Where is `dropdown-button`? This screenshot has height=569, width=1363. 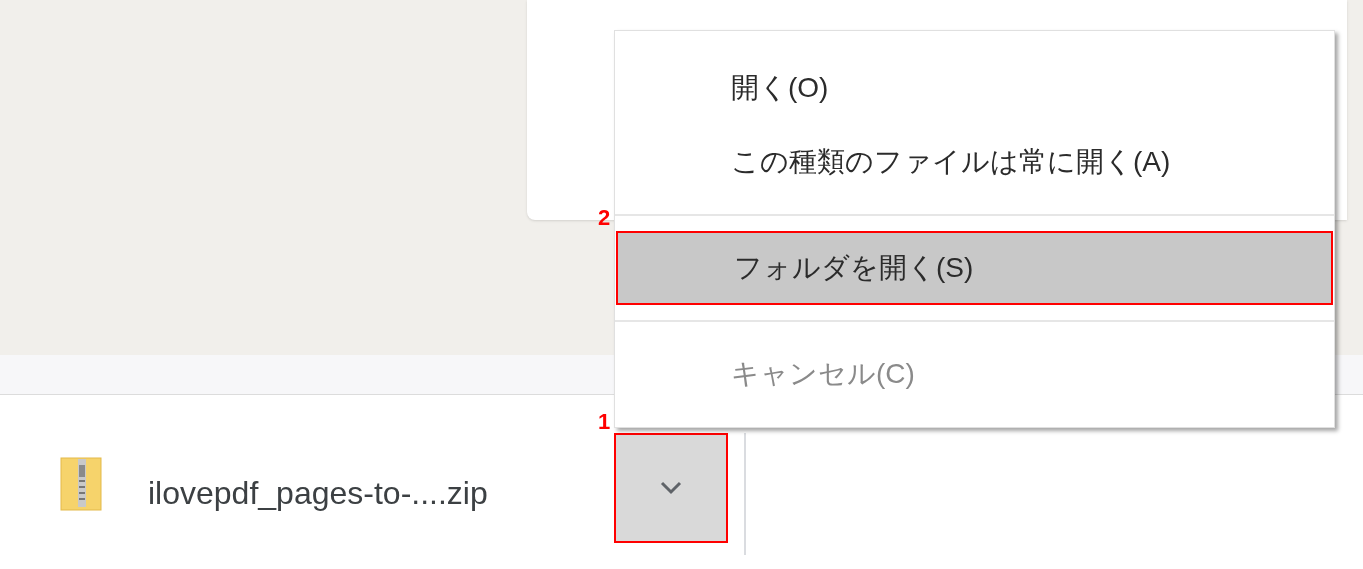 dropdown-button is located at coordinates (671, 488).